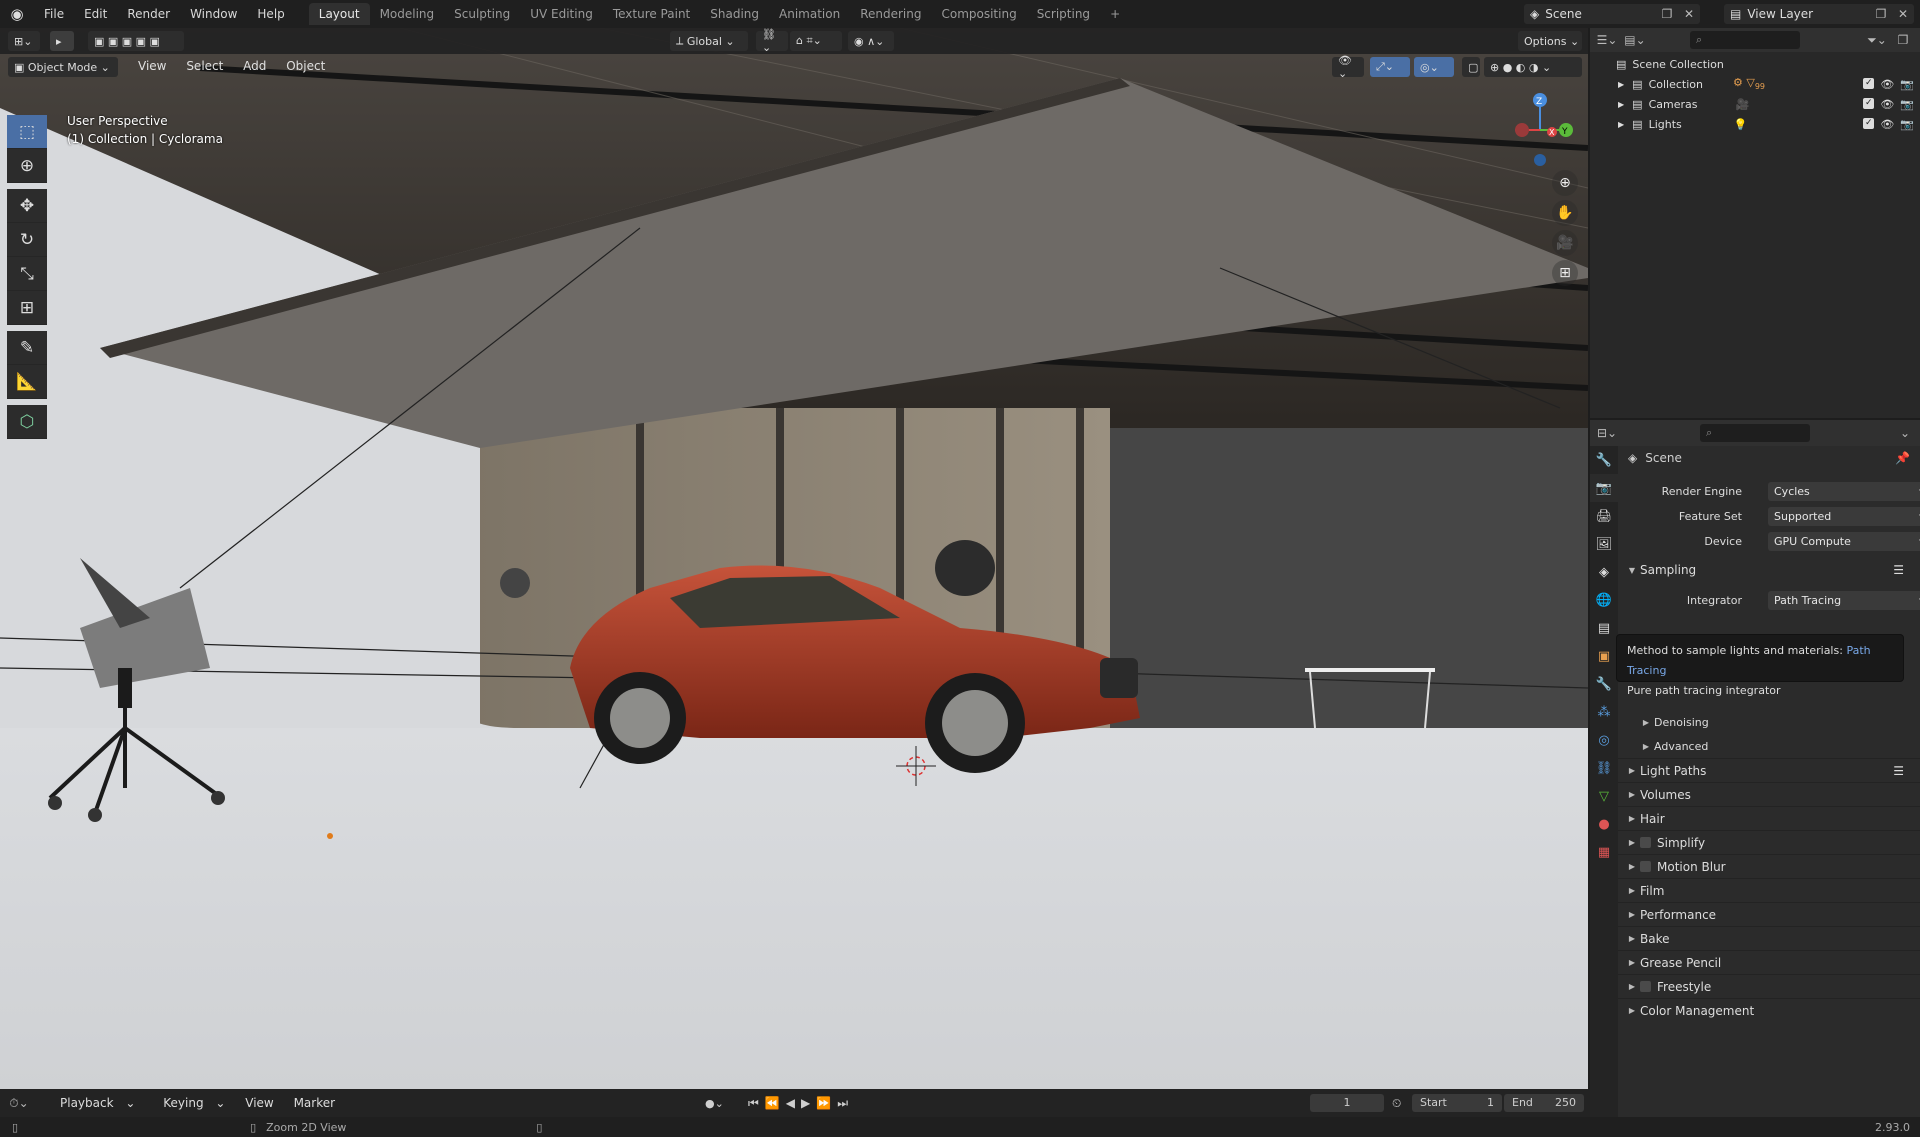  I want to click on object-tab-icon: ▣, so click(1604, 656).